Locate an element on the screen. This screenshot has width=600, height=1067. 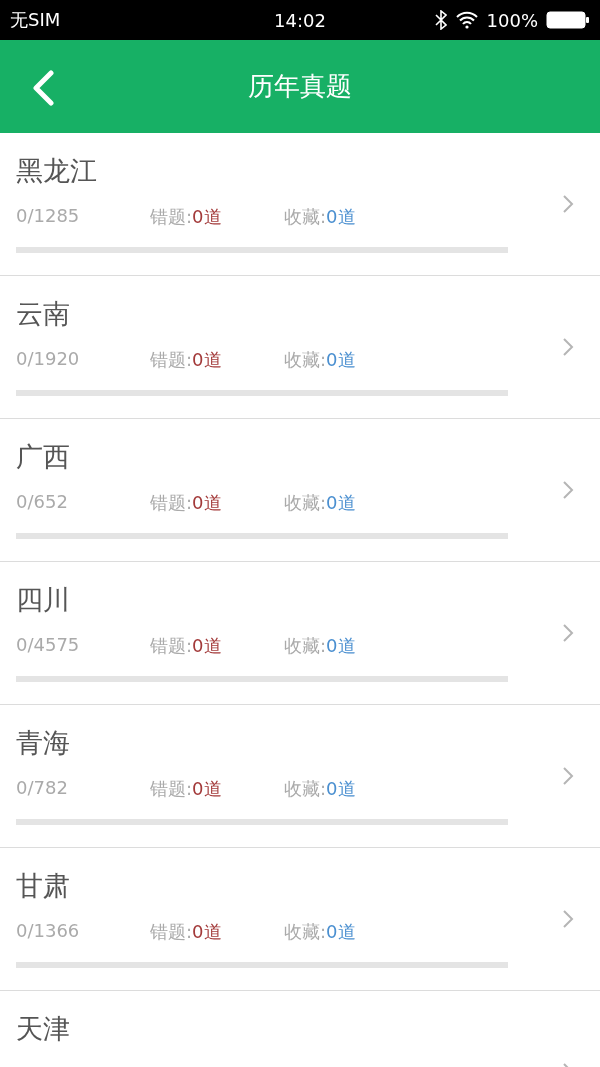
paper-name: 甘肃 is located at coordinates (43, 886).